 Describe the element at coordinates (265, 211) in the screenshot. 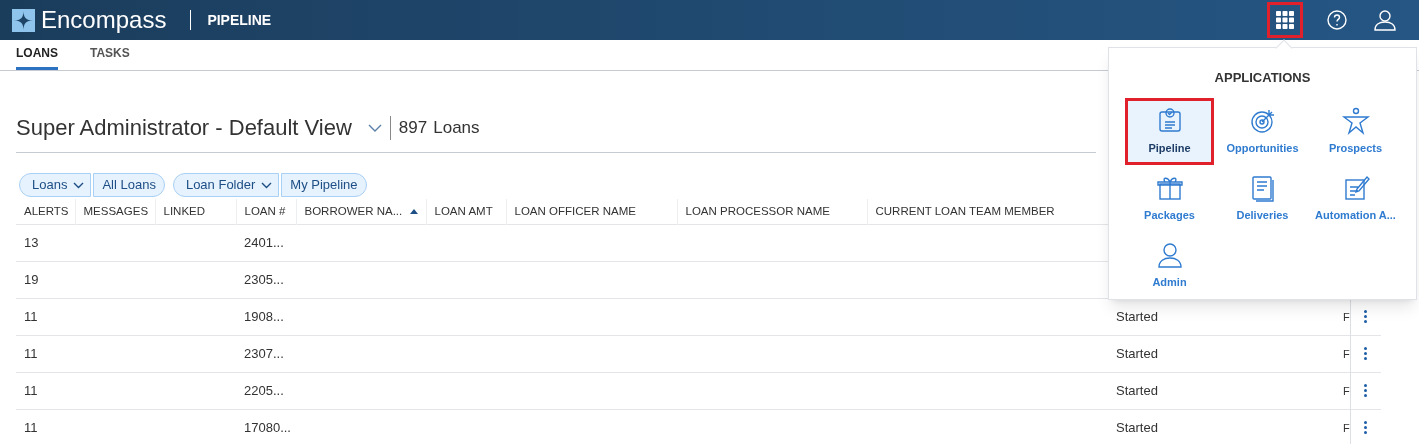

I see `column-header: LOAN #` at that location.